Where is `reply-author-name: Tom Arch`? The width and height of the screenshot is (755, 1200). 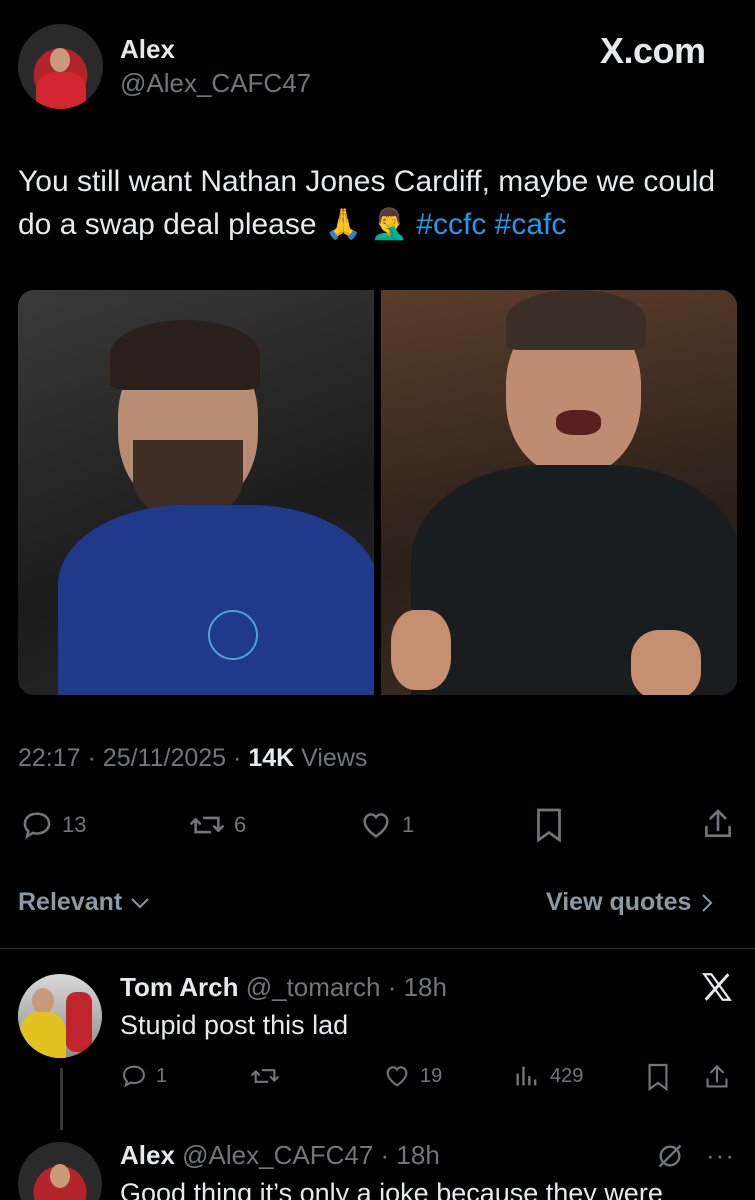 reply-author-name: Tom Arch is located at coordinates (179, 987).